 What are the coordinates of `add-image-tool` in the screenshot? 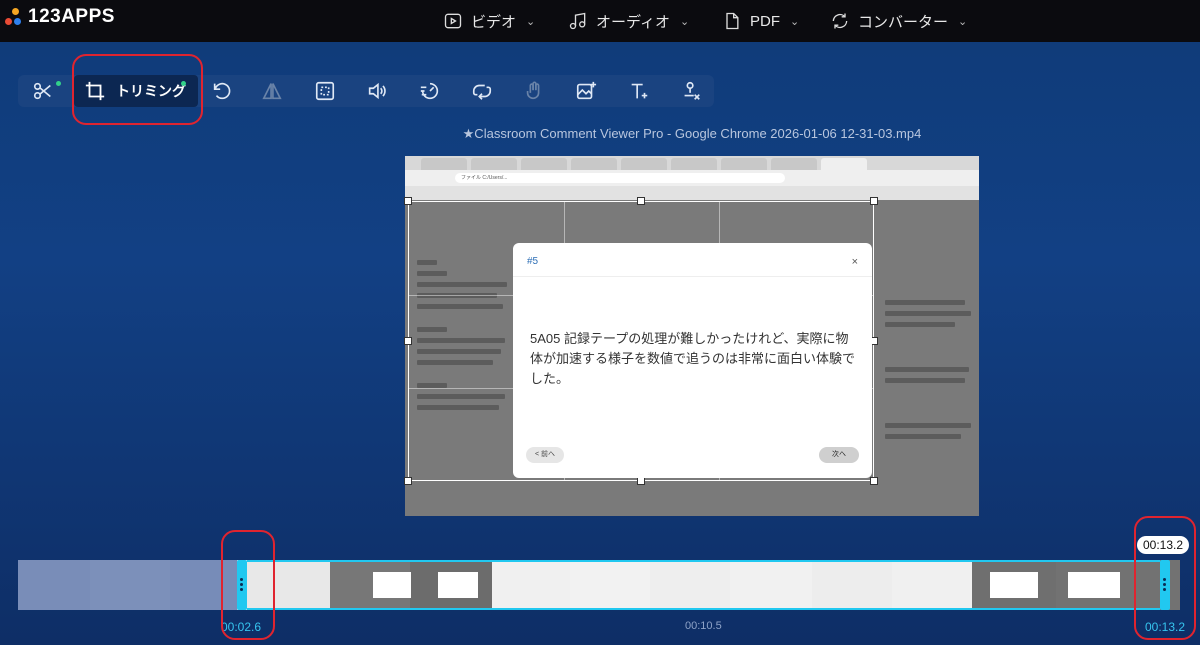 It's located at (586, 91).